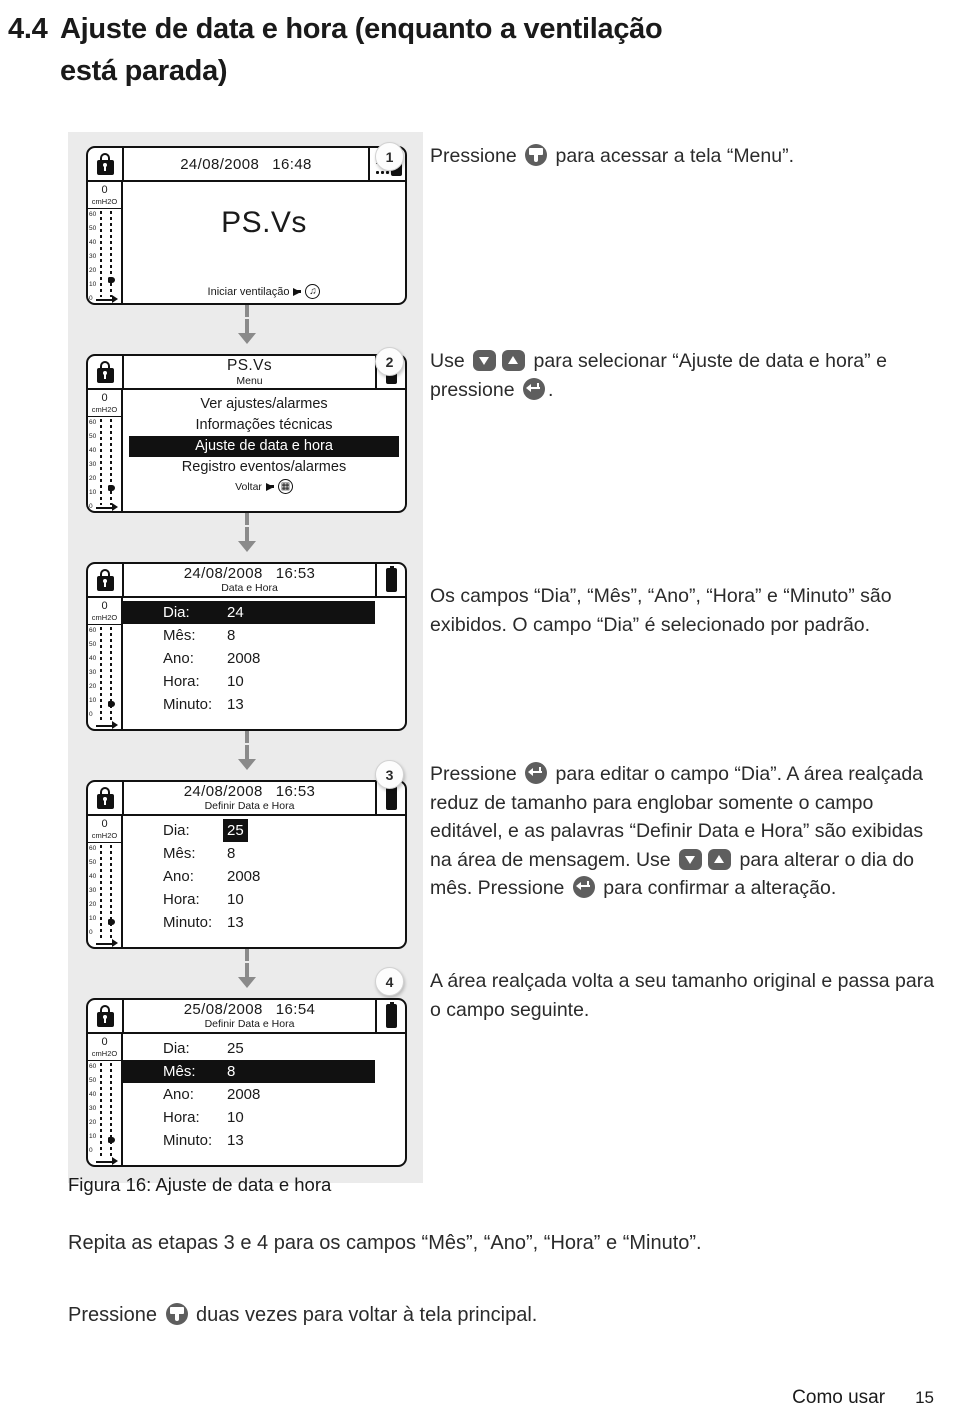 Image resolution: width=960 pixels, height=1423 pixels. I want to click on header-datetime: 24/08/2008 16:53, so click(249, 792).